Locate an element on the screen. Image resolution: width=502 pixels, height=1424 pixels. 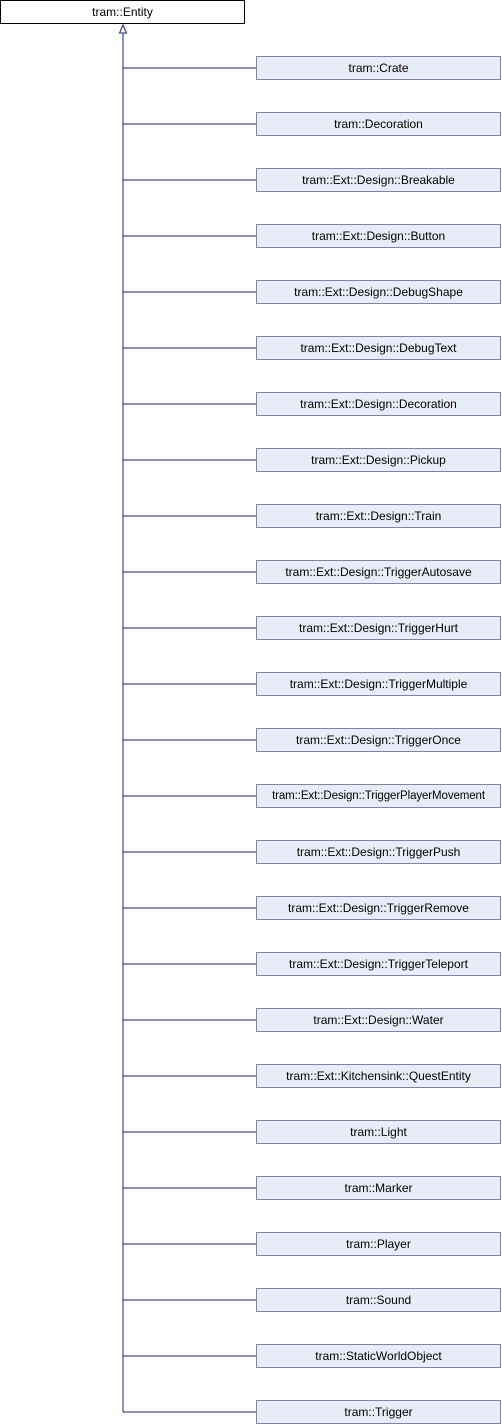
derived-class-node: tram::Ext::Design::TriggerRemove is located at coordinates (378, 908).